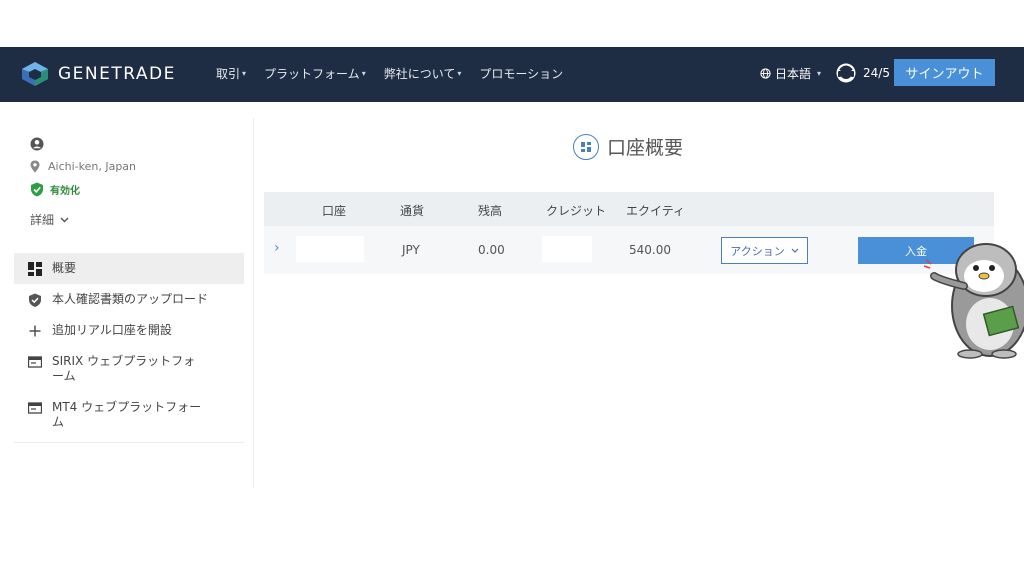 The image size is (1024, 576). I want to click on logo-text: GENETRADE, so click(117, 74).